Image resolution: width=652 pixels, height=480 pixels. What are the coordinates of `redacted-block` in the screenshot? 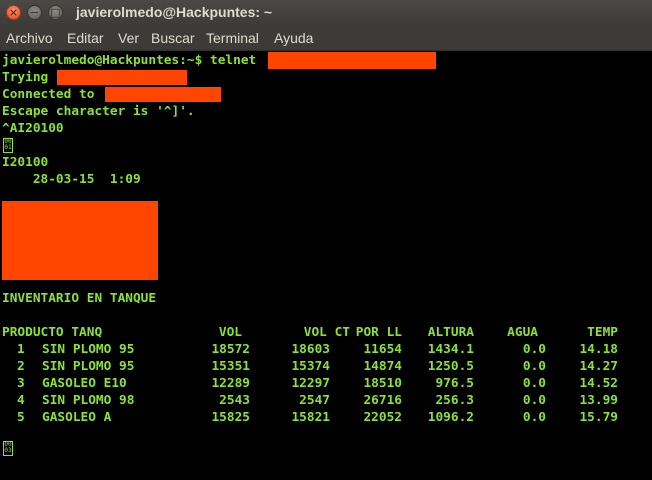 It's located at (80, 240).